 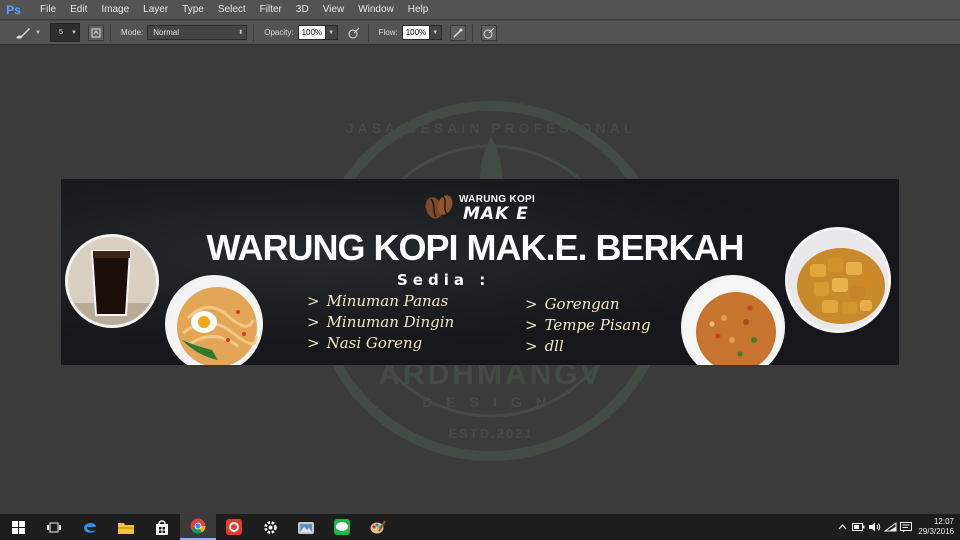 I want to click on brand-logo: WARUNG KOPI MAK E, so click(x=488, y=205).